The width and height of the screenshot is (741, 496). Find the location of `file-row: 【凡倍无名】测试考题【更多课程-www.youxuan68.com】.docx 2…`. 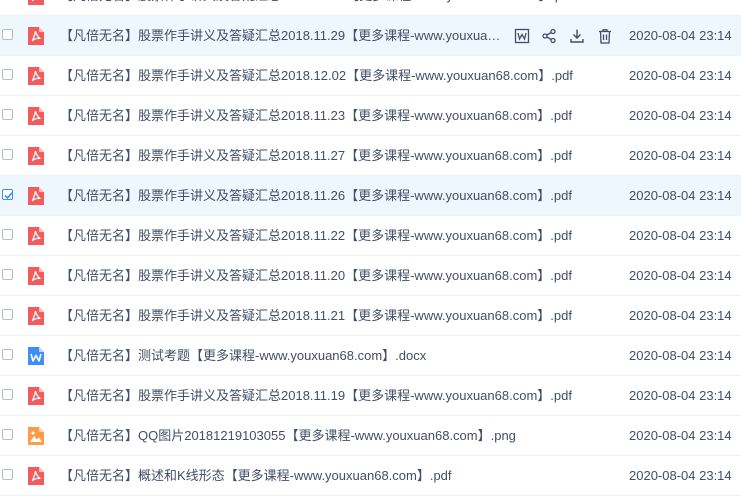

file-row: 【凡倍无名】测试考题【更多课程-www.youxuan68.com】.docx 2… is located at coordinates (370, 356).